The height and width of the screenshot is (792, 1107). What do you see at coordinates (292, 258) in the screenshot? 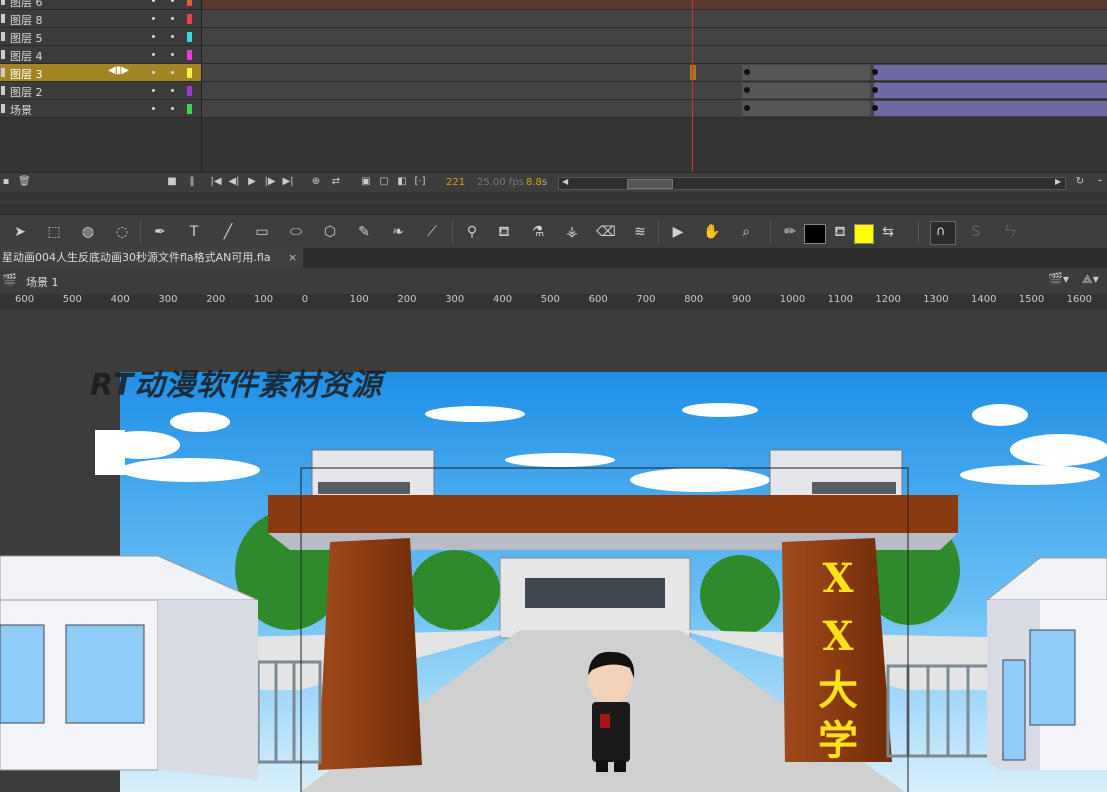
I see `close-tab-icon: ×` at bounding box center [292, 258].